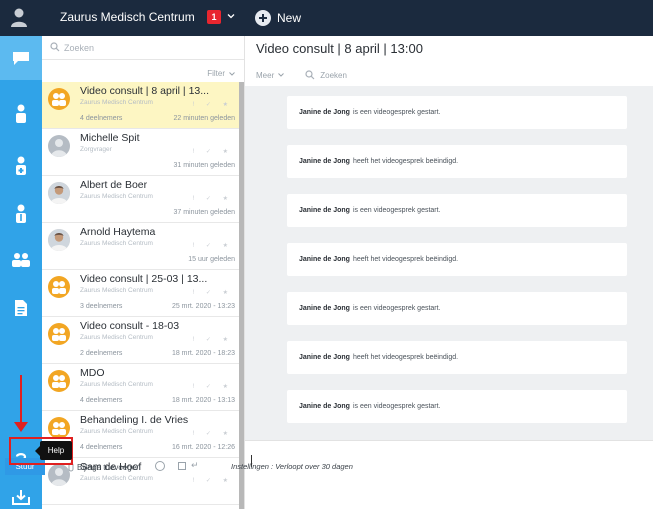  I want to click on person-icon, so click(21, 113).